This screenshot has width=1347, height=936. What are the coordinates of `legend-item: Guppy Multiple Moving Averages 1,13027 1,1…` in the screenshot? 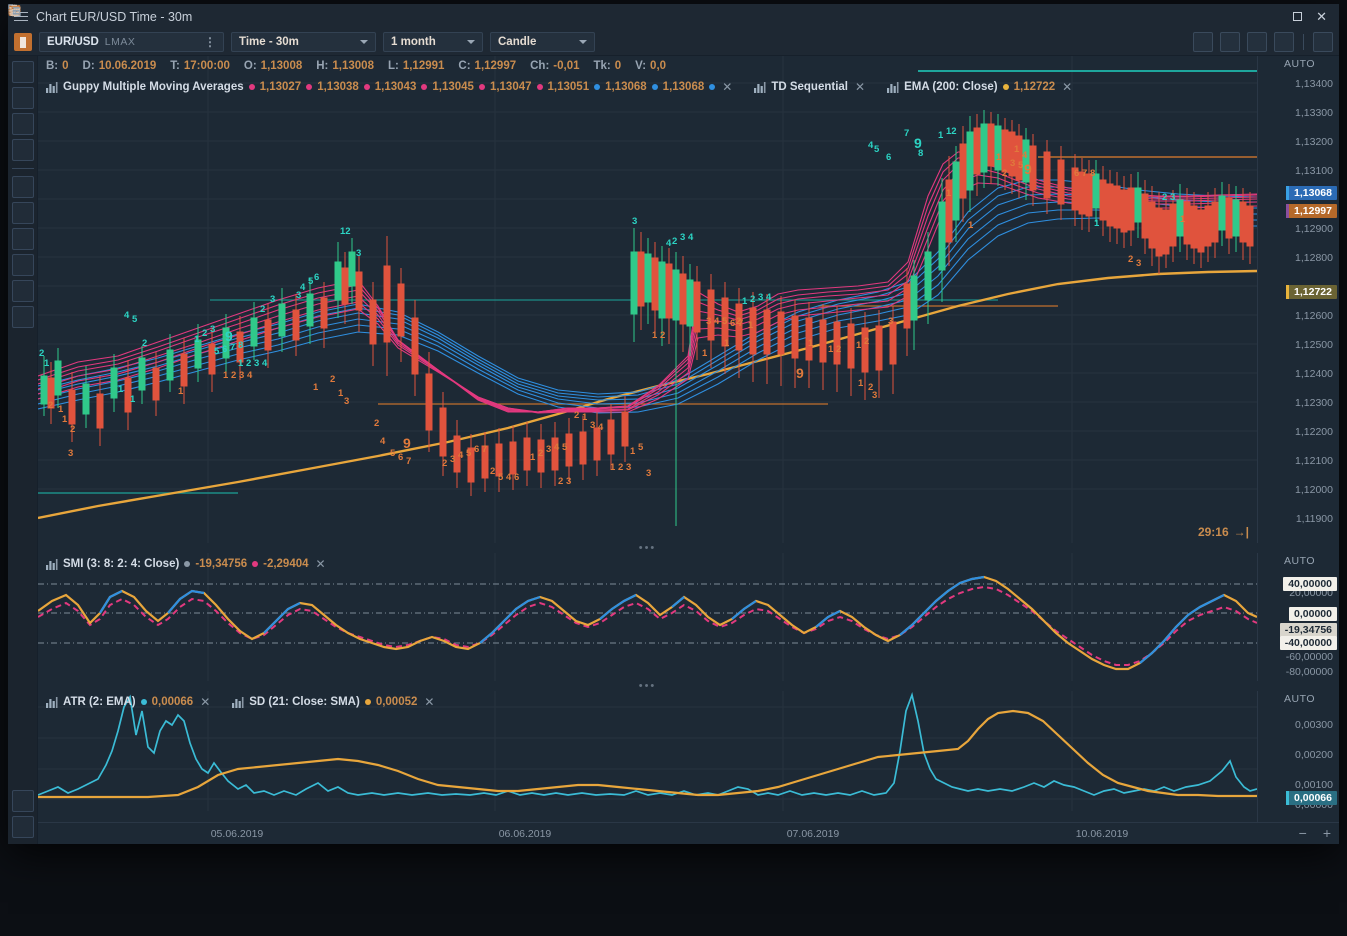 It's located at (390, 87).